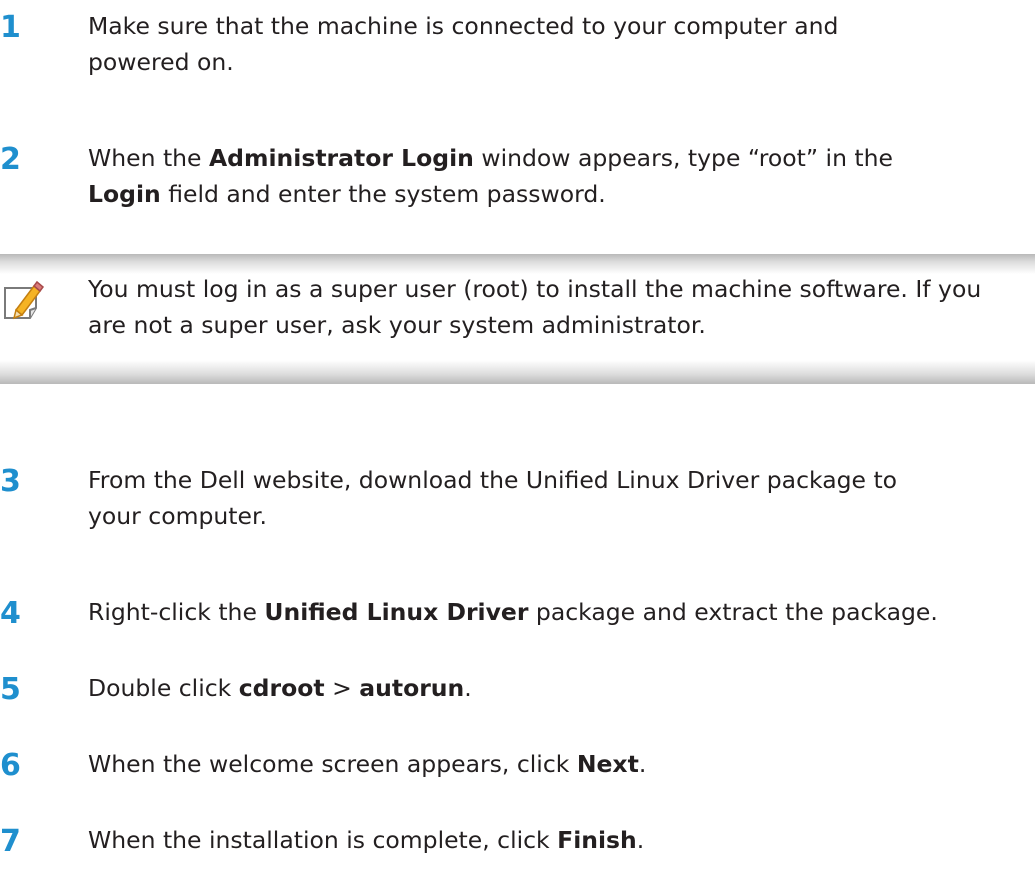 This screenshot has height=872, width=1035. I want to click on step-text-segment: window appears, type “root” in the, so click(683, 158).